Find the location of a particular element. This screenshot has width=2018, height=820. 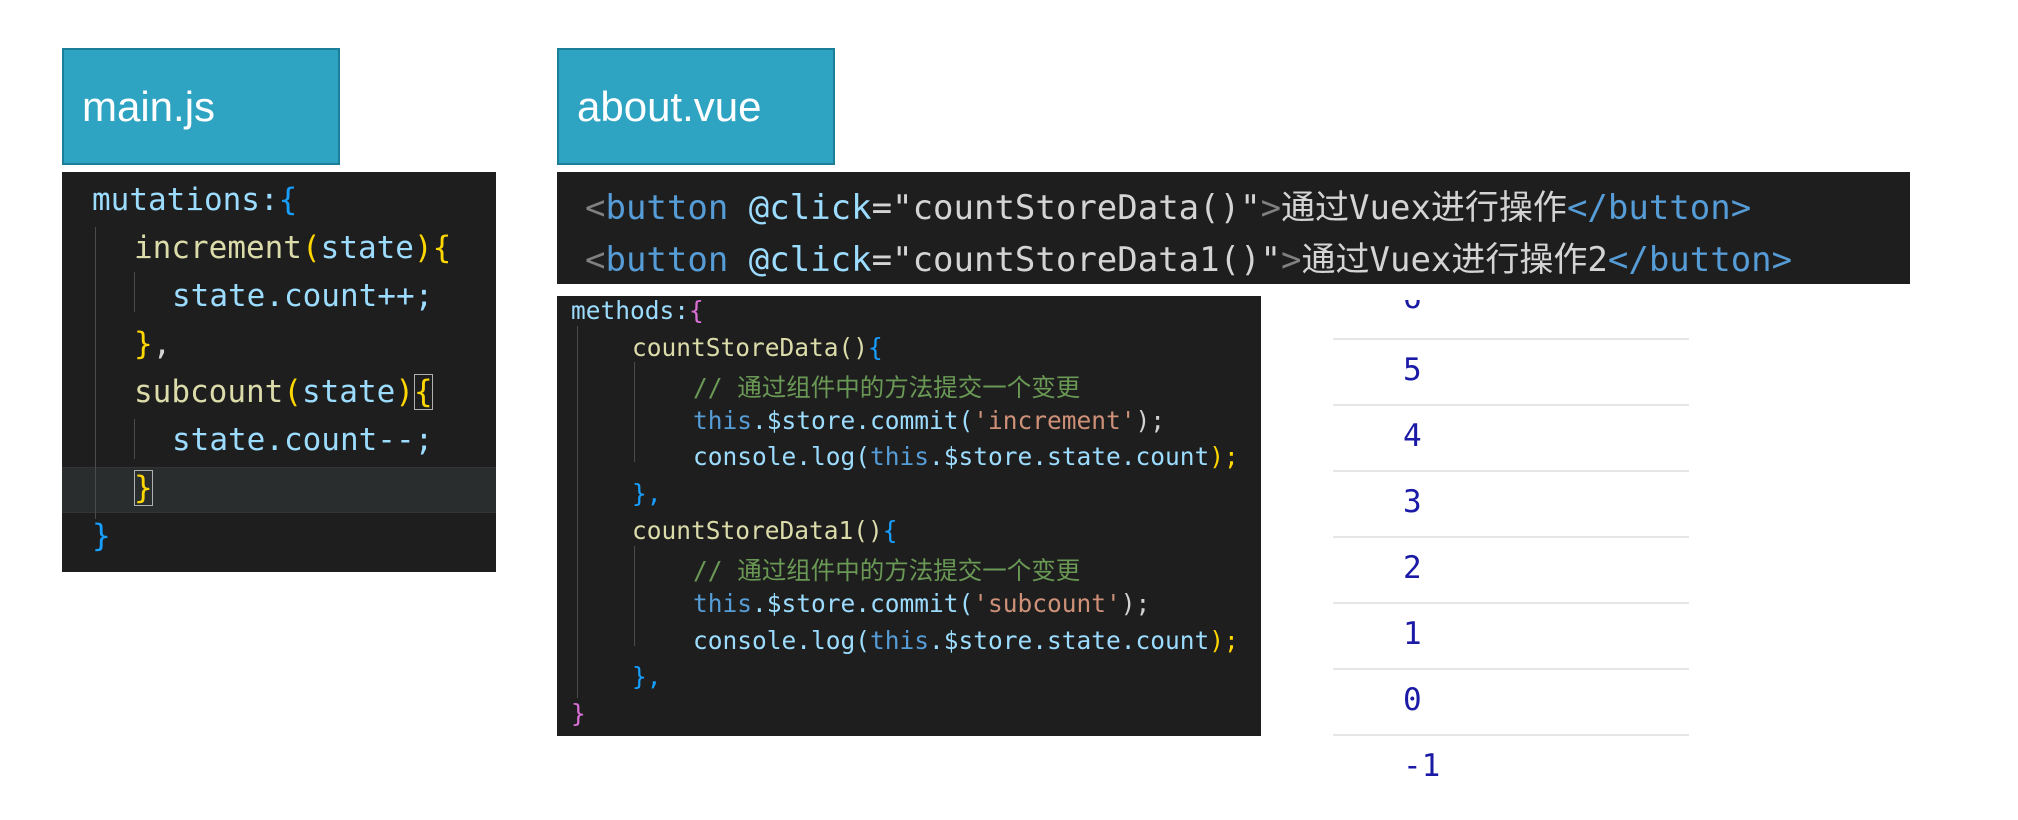

code-line: // 通过组件中的方法提交一个变更 is located at coordinates (886, 386).